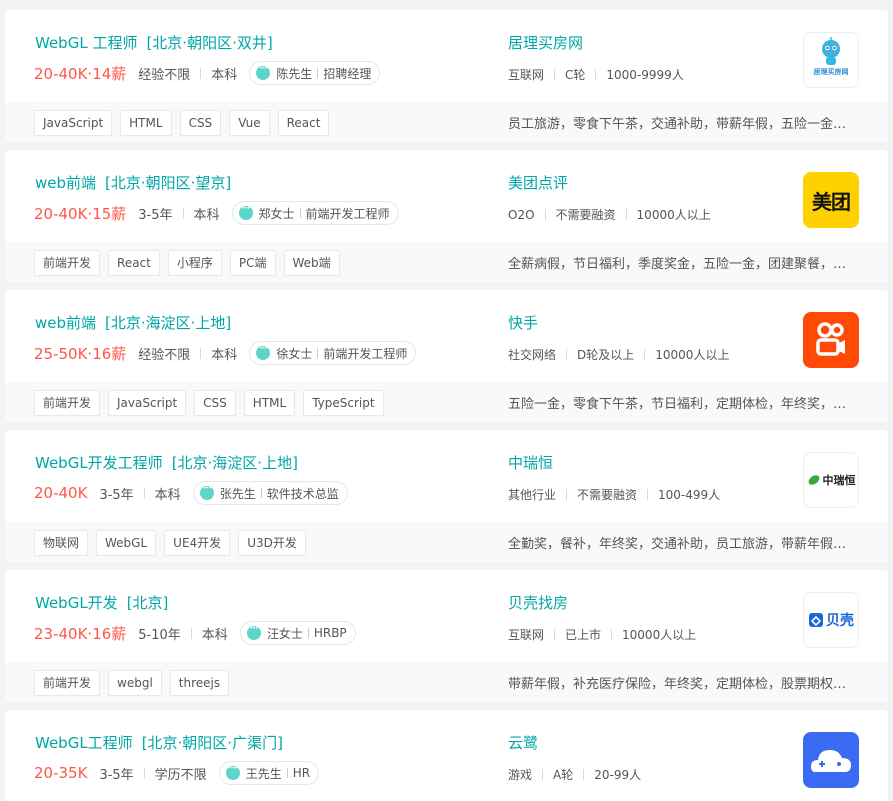  I want to click on recruiter-chat-button: 王先生 HR, so click(269, 773).